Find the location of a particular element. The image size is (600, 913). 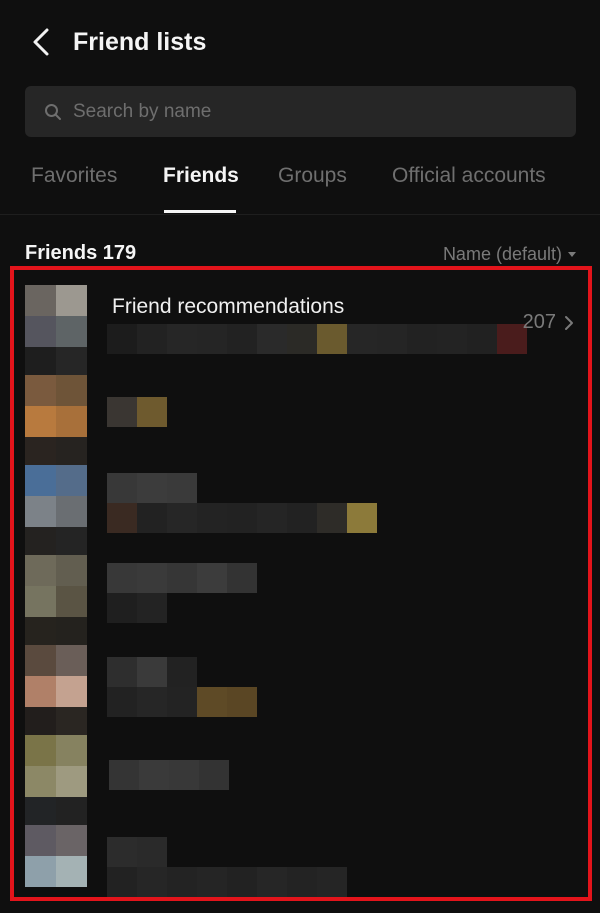

app-header: Friend lists is located at coordinates (300, 42).